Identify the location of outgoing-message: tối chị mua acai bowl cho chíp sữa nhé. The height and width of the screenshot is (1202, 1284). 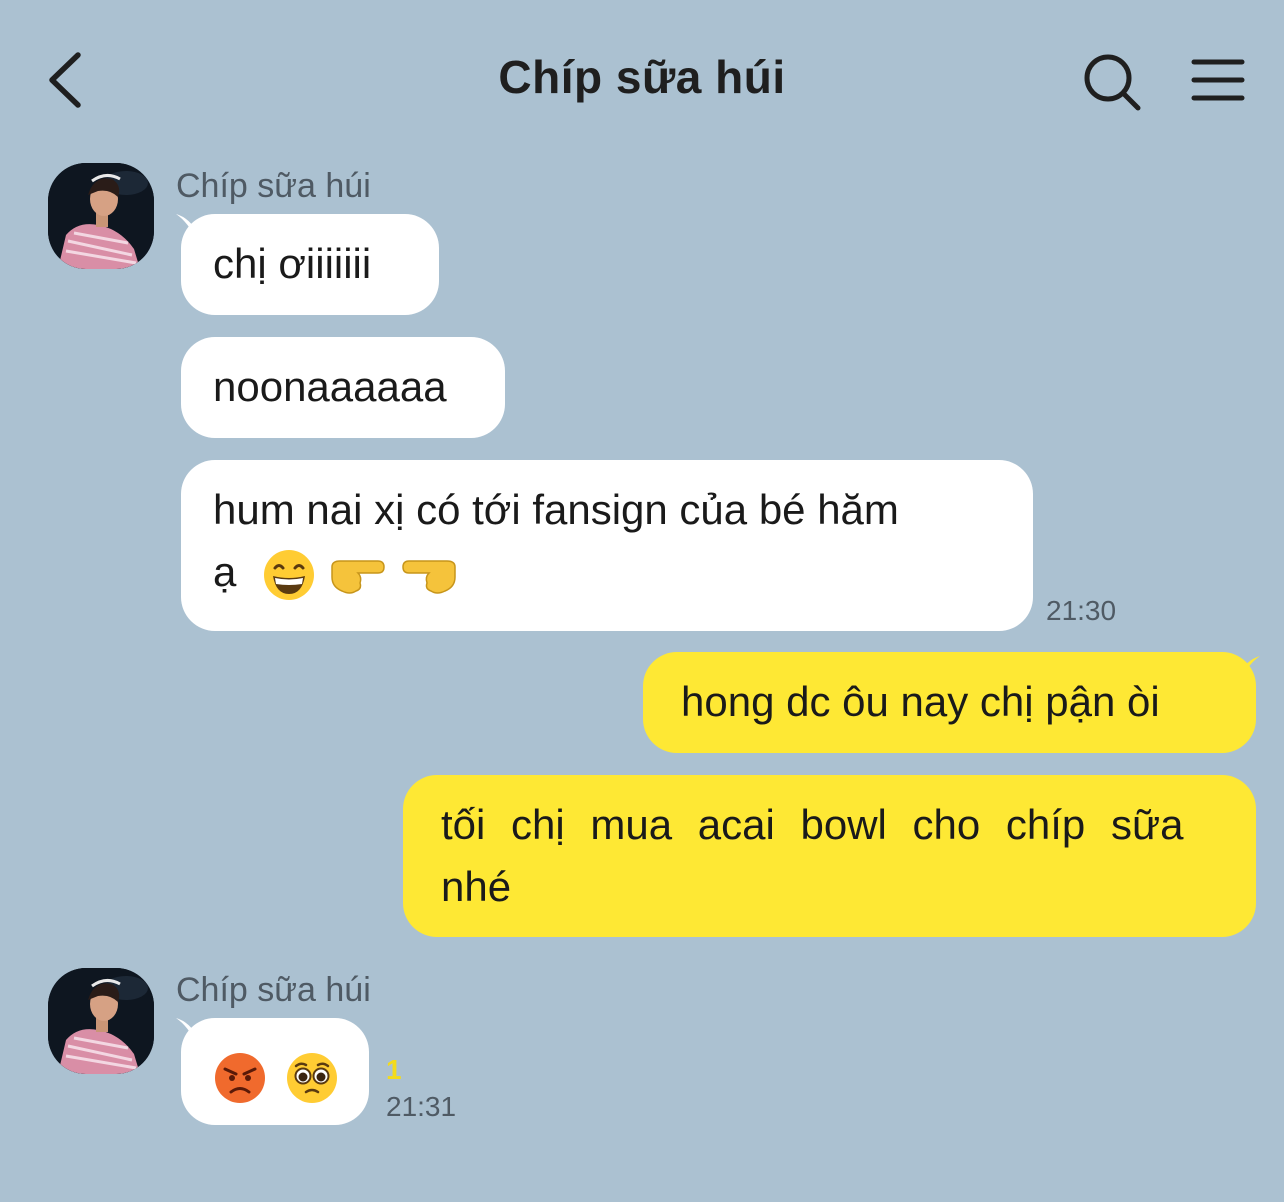
(829, 856).